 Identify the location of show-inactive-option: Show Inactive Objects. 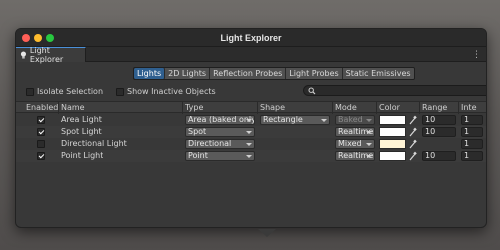
(166, 91).